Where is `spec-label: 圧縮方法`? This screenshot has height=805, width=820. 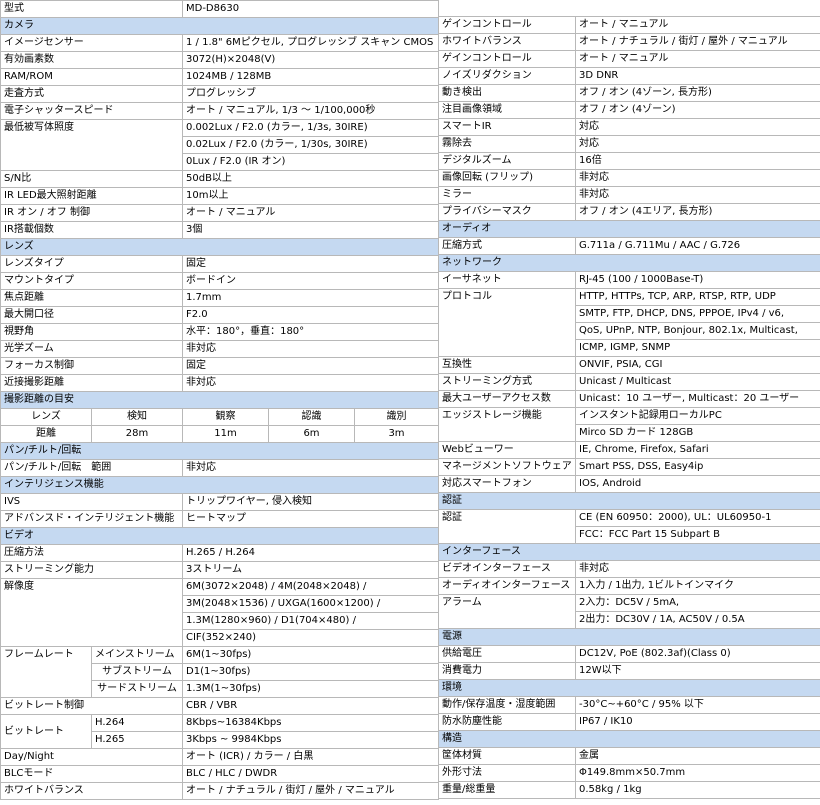
spec-label: 圧縮方法 is located at coordinates (91, 553).